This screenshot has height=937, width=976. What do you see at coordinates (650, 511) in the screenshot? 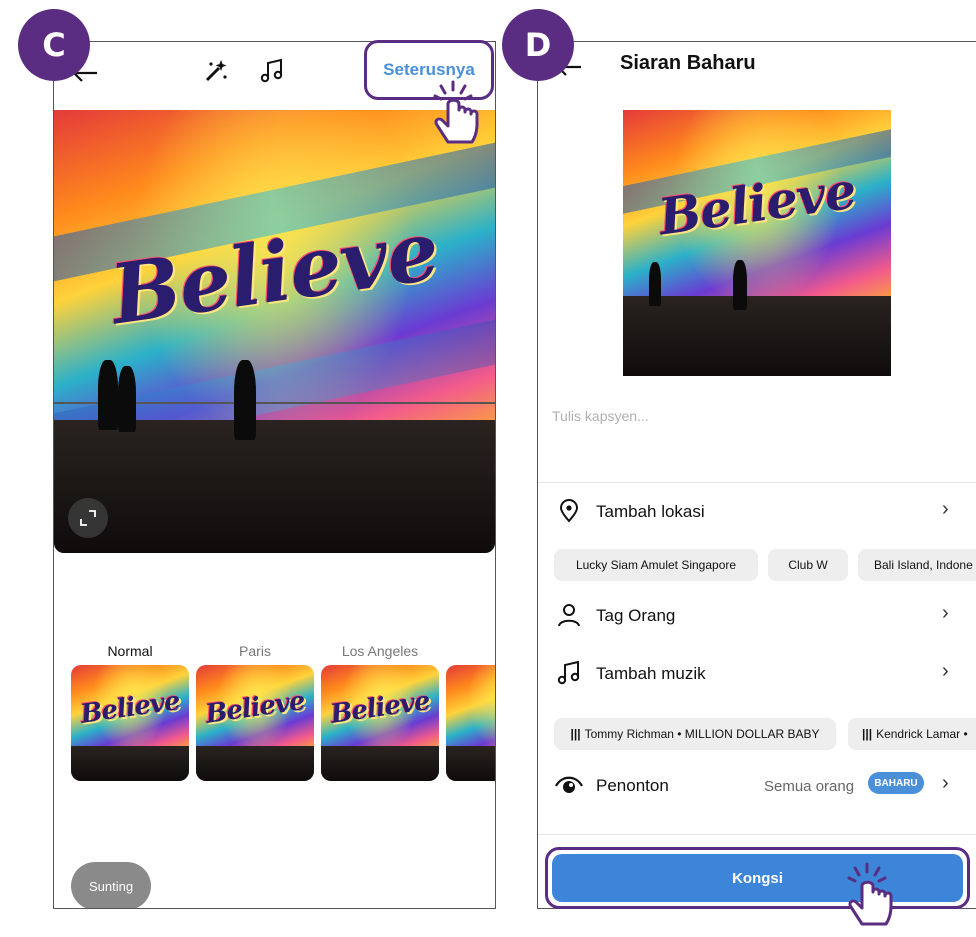
I see `add-location-label: Tambah lokasi` at bounding box center [650, 511].